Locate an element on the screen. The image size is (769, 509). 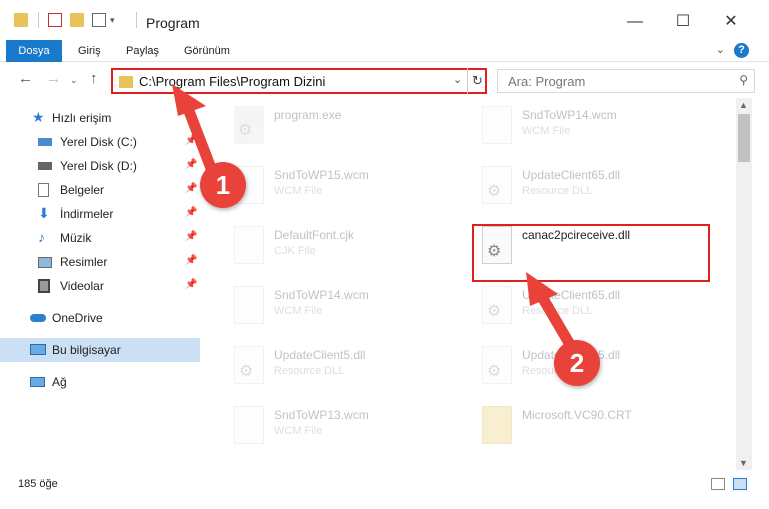
arrow-1-head is located at coordinates (189, 100).